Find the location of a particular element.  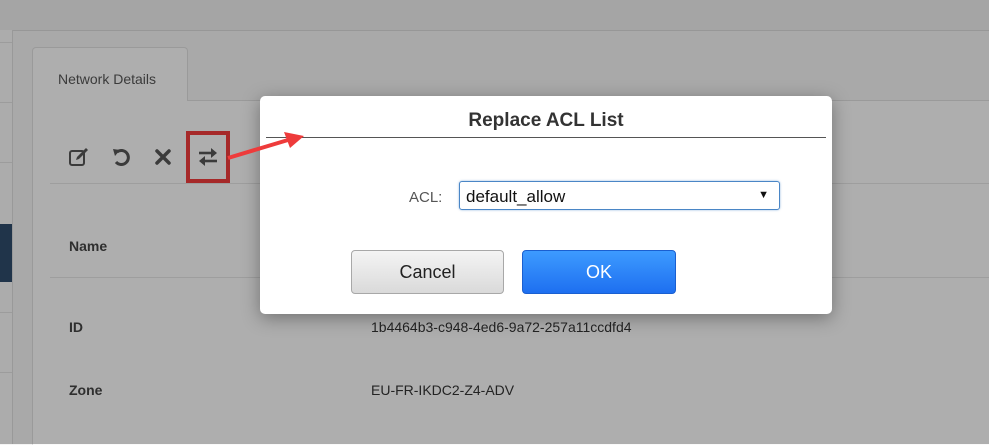

ok-button: OK is located at coordinates (599, 272).